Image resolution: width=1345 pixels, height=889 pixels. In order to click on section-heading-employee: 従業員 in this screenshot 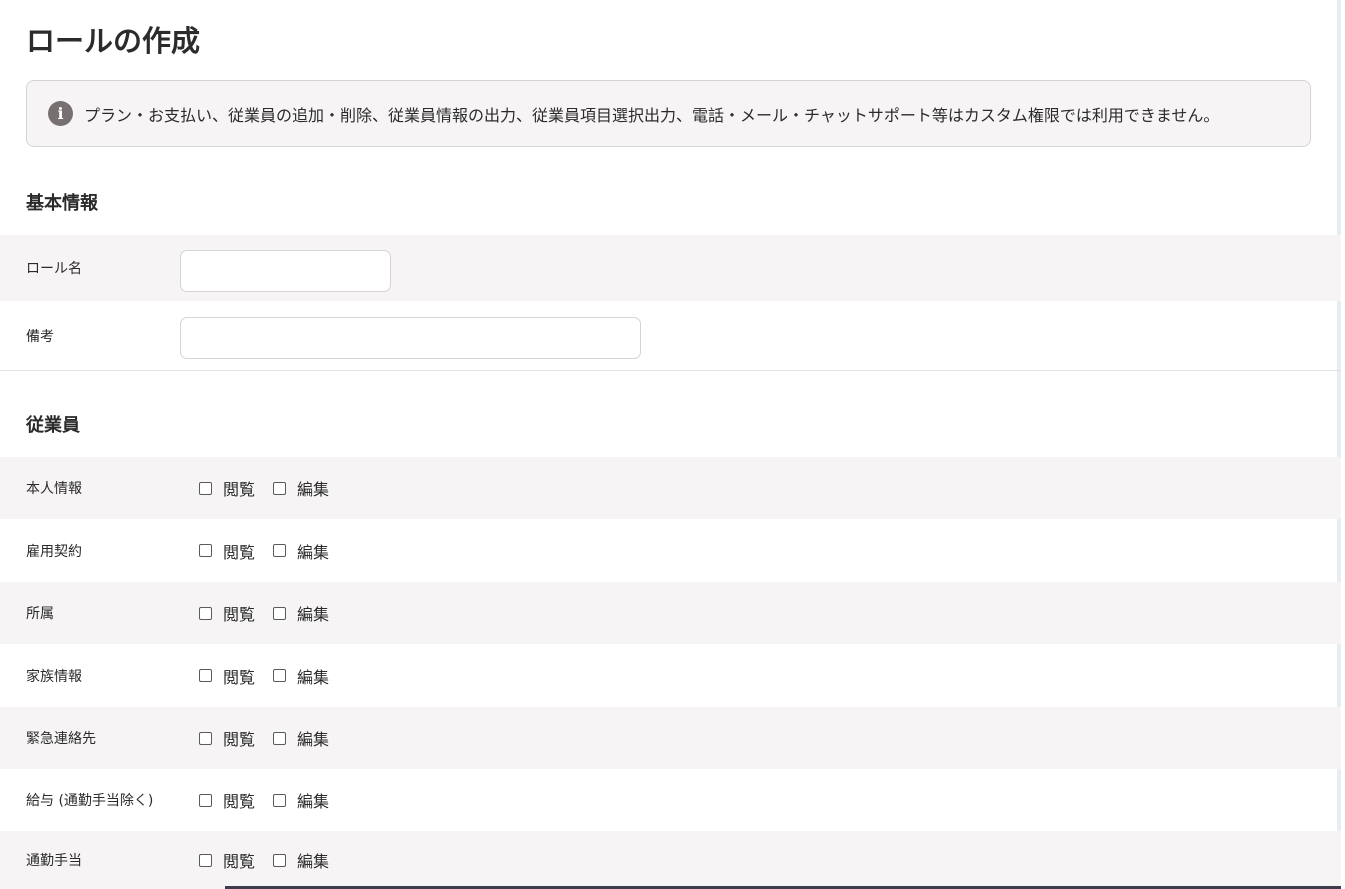, I will do `click(53, 425)`.